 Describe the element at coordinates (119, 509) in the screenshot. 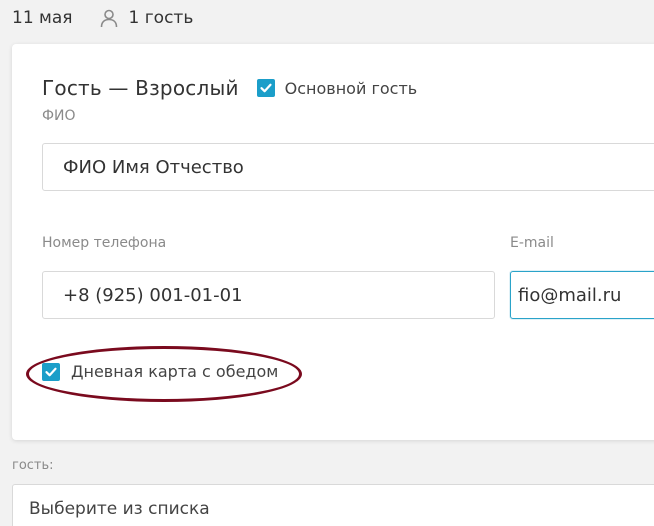

I see `guest-select-placeholder: Выберите из списка` at that location.